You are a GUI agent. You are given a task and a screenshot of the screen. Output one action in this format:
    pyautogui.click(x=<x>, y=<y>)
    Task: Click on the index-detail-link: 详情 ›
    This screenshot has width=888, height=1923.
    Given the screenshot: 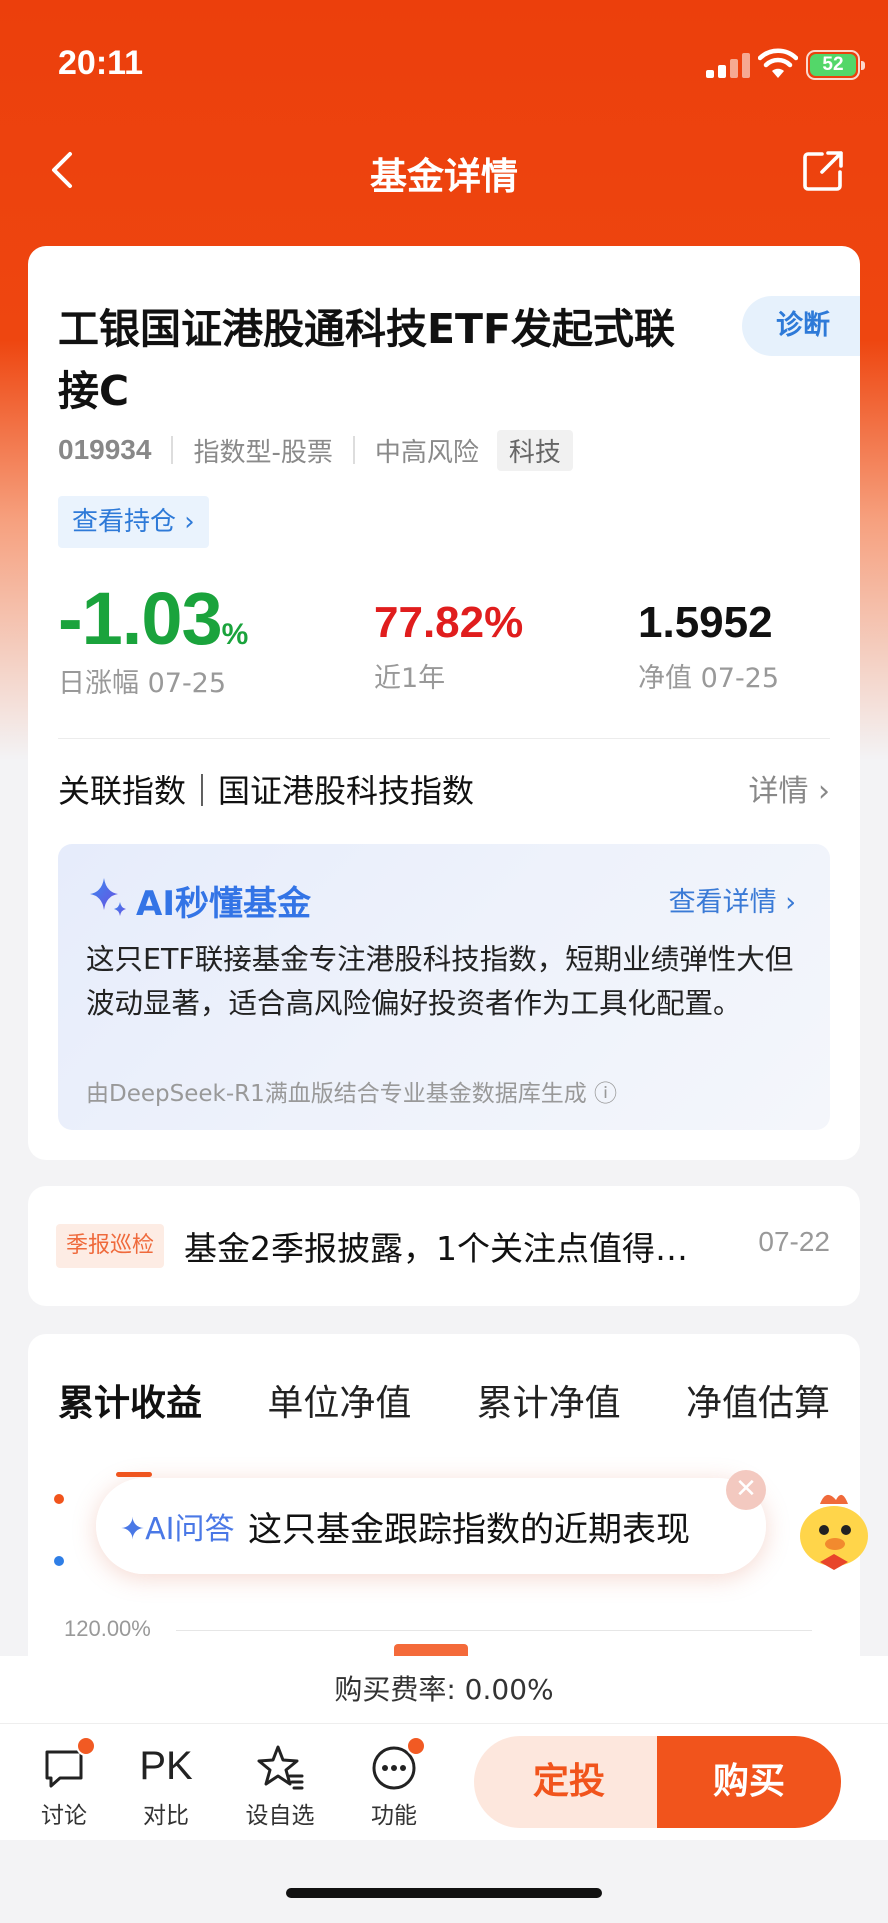 What is the action you would take?
    pyautogui.click(x=789, y=788)
    